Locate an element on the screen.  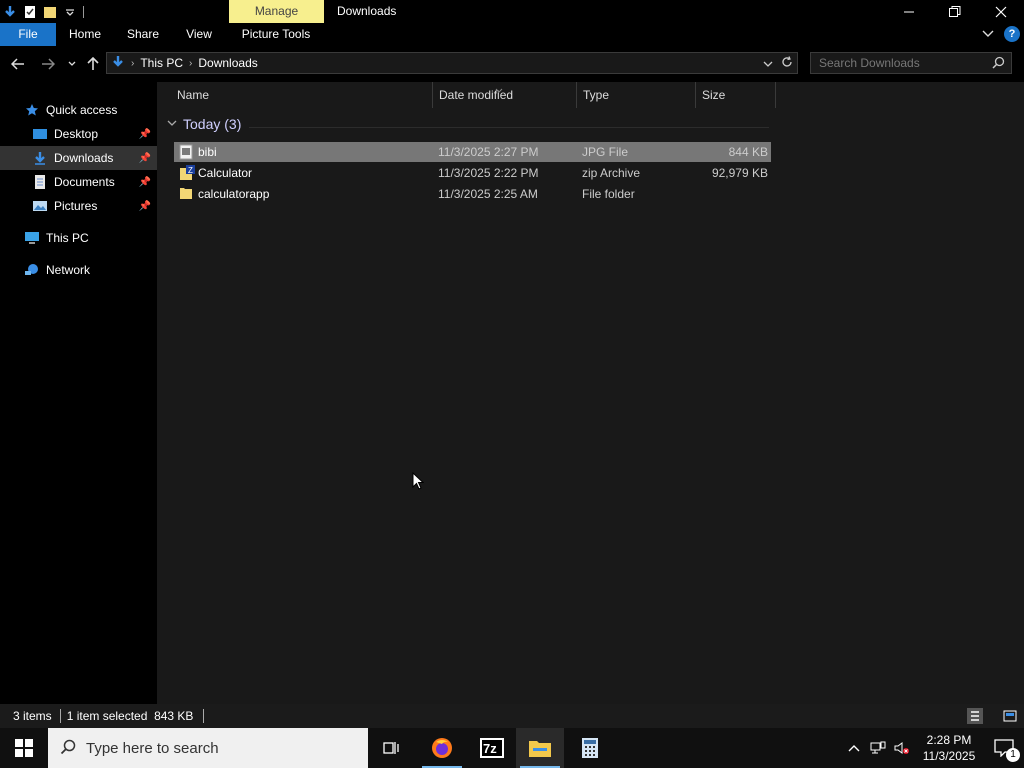
refresh-icon is located at coordinates (787, 63).